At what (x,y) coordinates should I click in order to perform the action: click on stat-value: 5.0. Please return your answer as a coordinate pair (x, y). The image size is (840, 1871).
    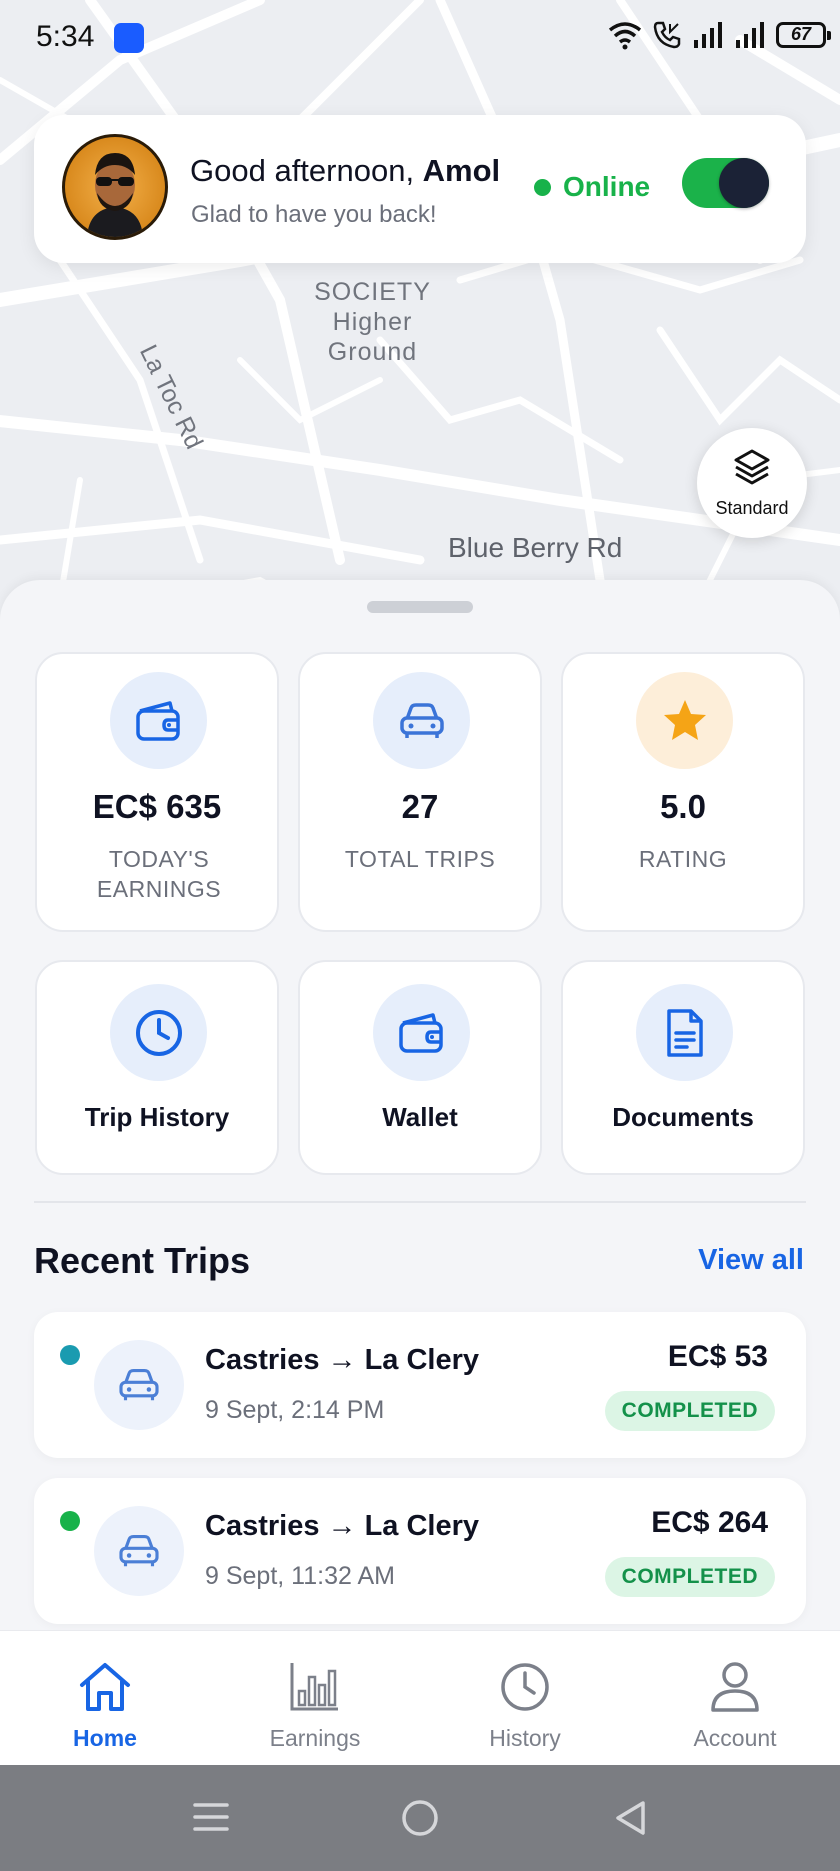
    Looking at the image, I should click on (683, 806).